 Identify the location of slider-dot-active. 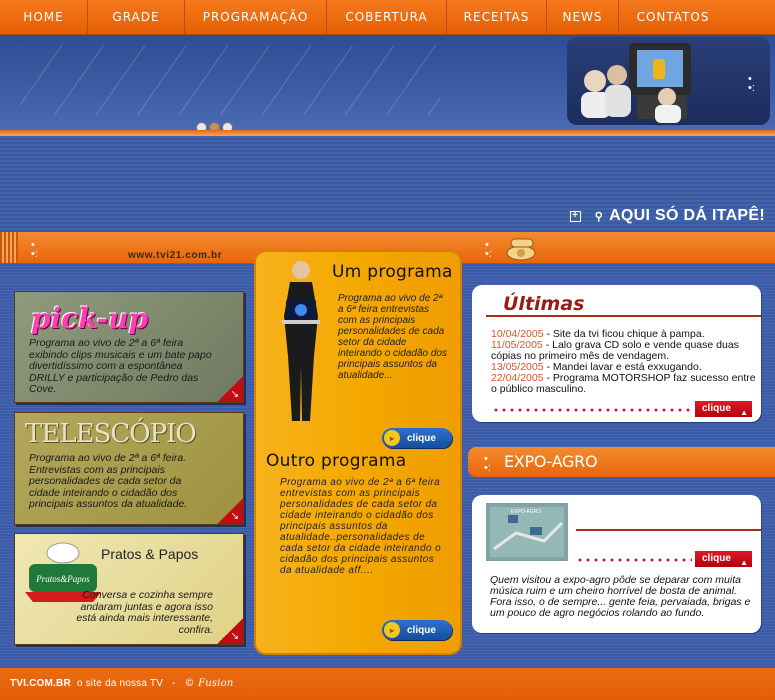
(214, 126).